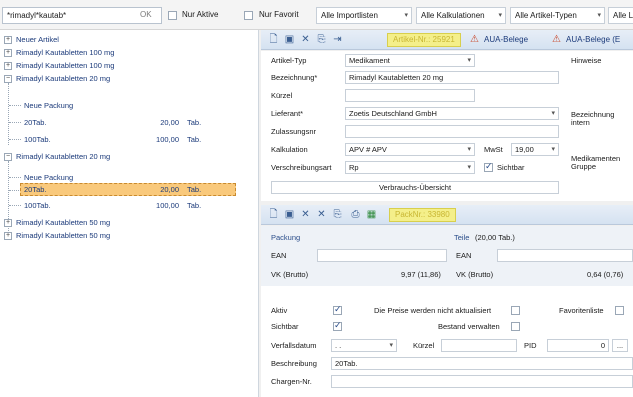  What do you see at coordinates (63, 156) in the screenshot?
I see `tree-node-label: Rimadyl Kautabletten 20 mg` at bounding box center [63, 156].